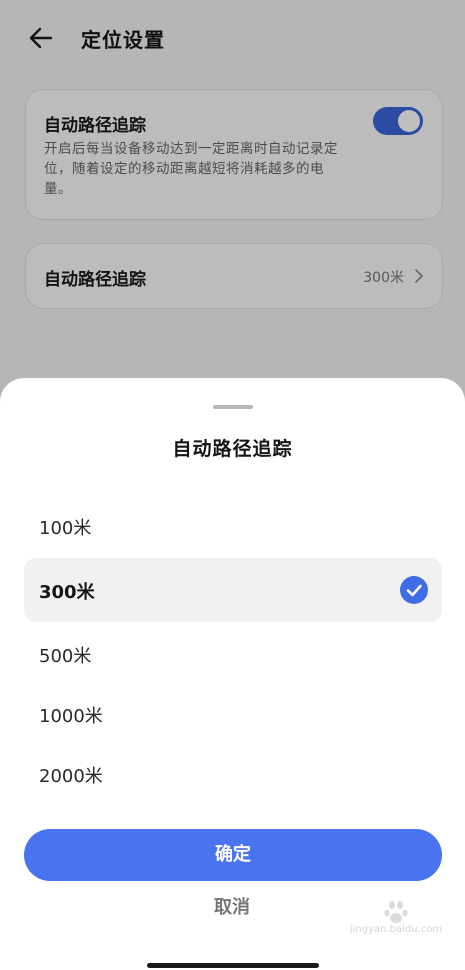 The width and height of the screenshot is (465, 970). Describe the element at coordinates (396, 912) in the screenshot. I see `paw-logo-icon` at that location.